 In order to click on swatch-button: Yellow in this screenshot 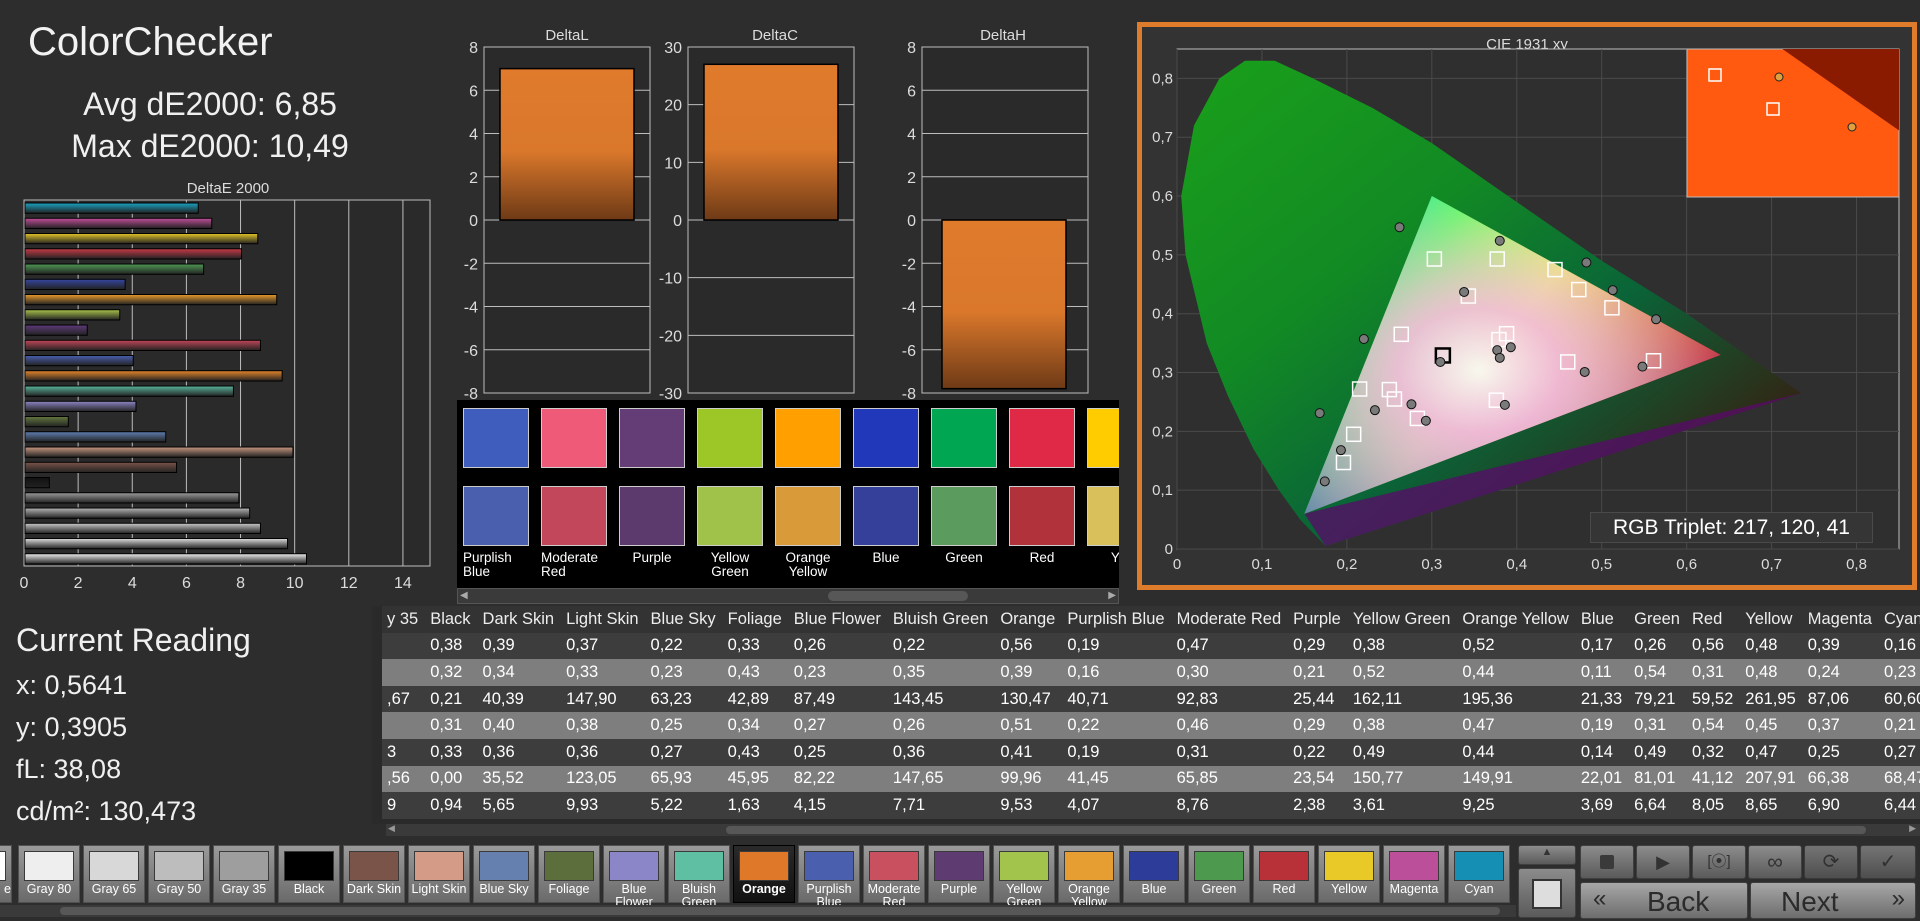, I will do `click(1349, 874)`.